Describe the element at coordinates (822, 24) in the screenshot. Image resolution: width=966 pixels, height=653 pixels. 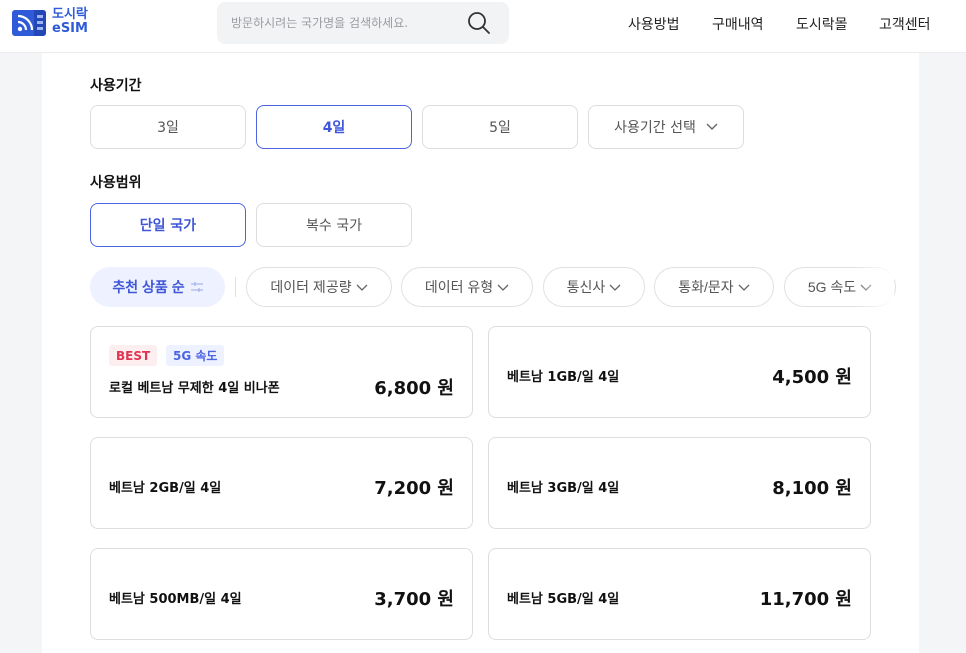
I see `nav-dosirak-mall: 도시락몰` at that location.